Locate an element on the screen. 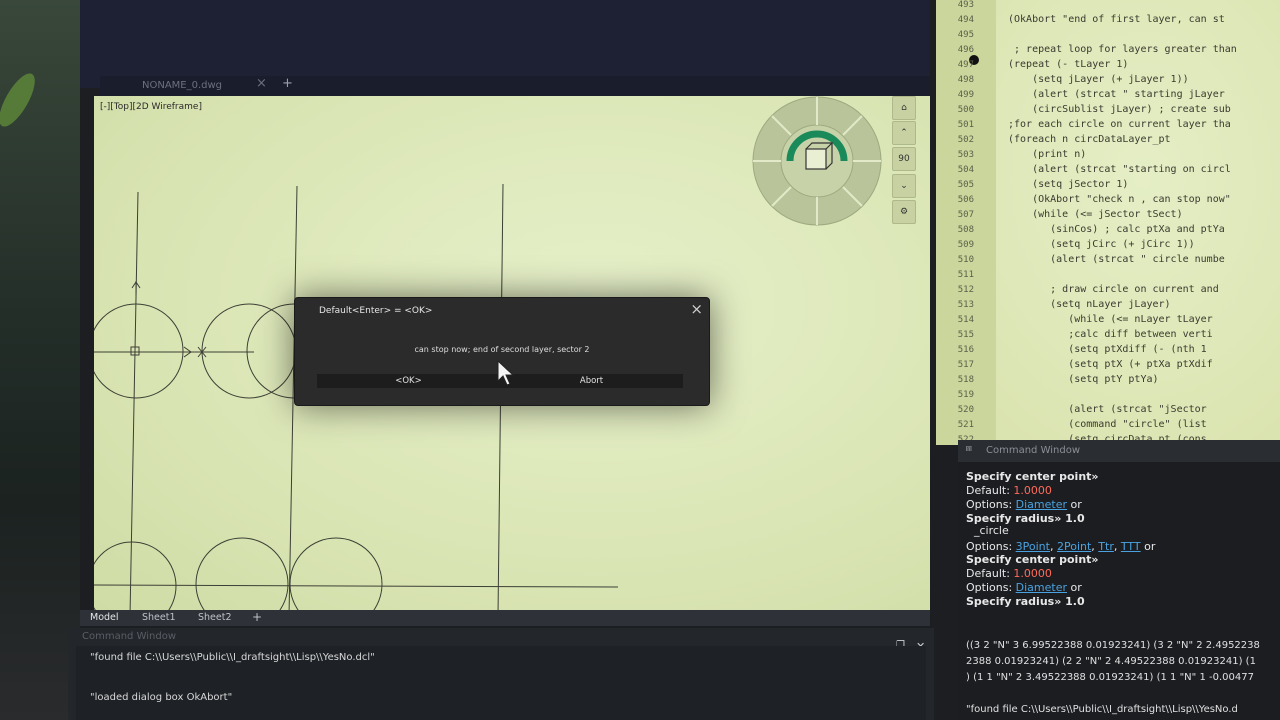 This screenshot has height=720, width=1280. line-number: 496 is located at coordinates (965, 50).